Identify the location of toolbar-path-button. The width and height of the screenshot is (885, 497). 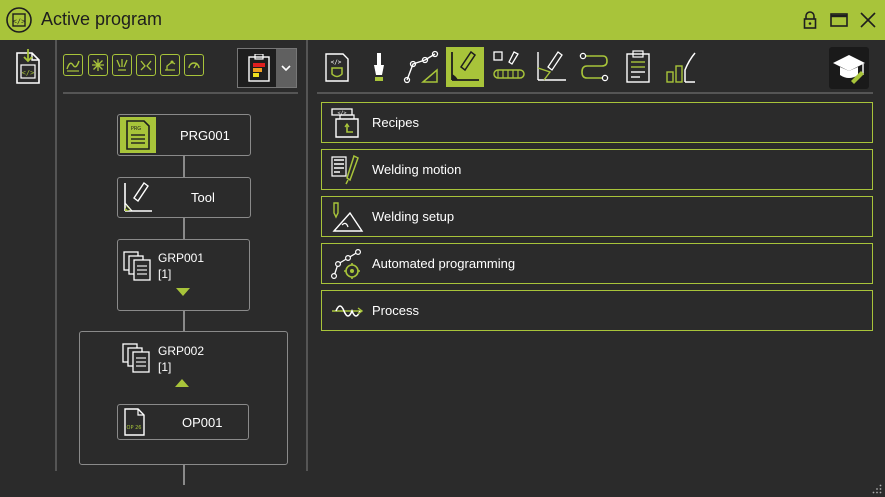
(421, 67).